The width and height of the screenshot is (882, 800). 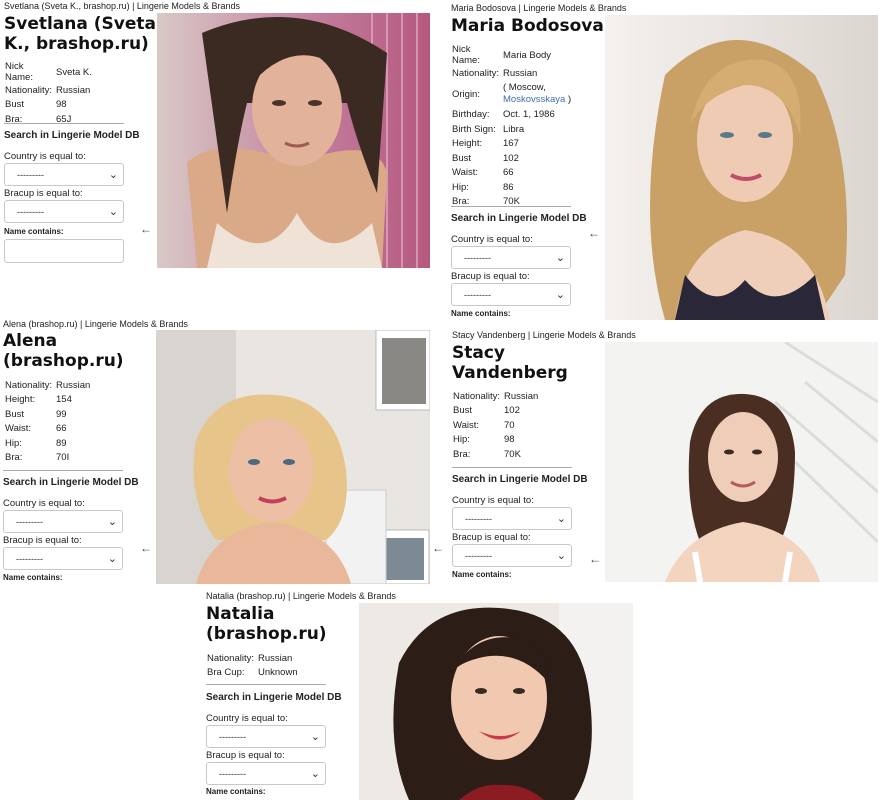 What do you see at coordinates (47, 429) in the screenshot?
I see `fact-row: Waist: 66` at bounding box center [47, 429].